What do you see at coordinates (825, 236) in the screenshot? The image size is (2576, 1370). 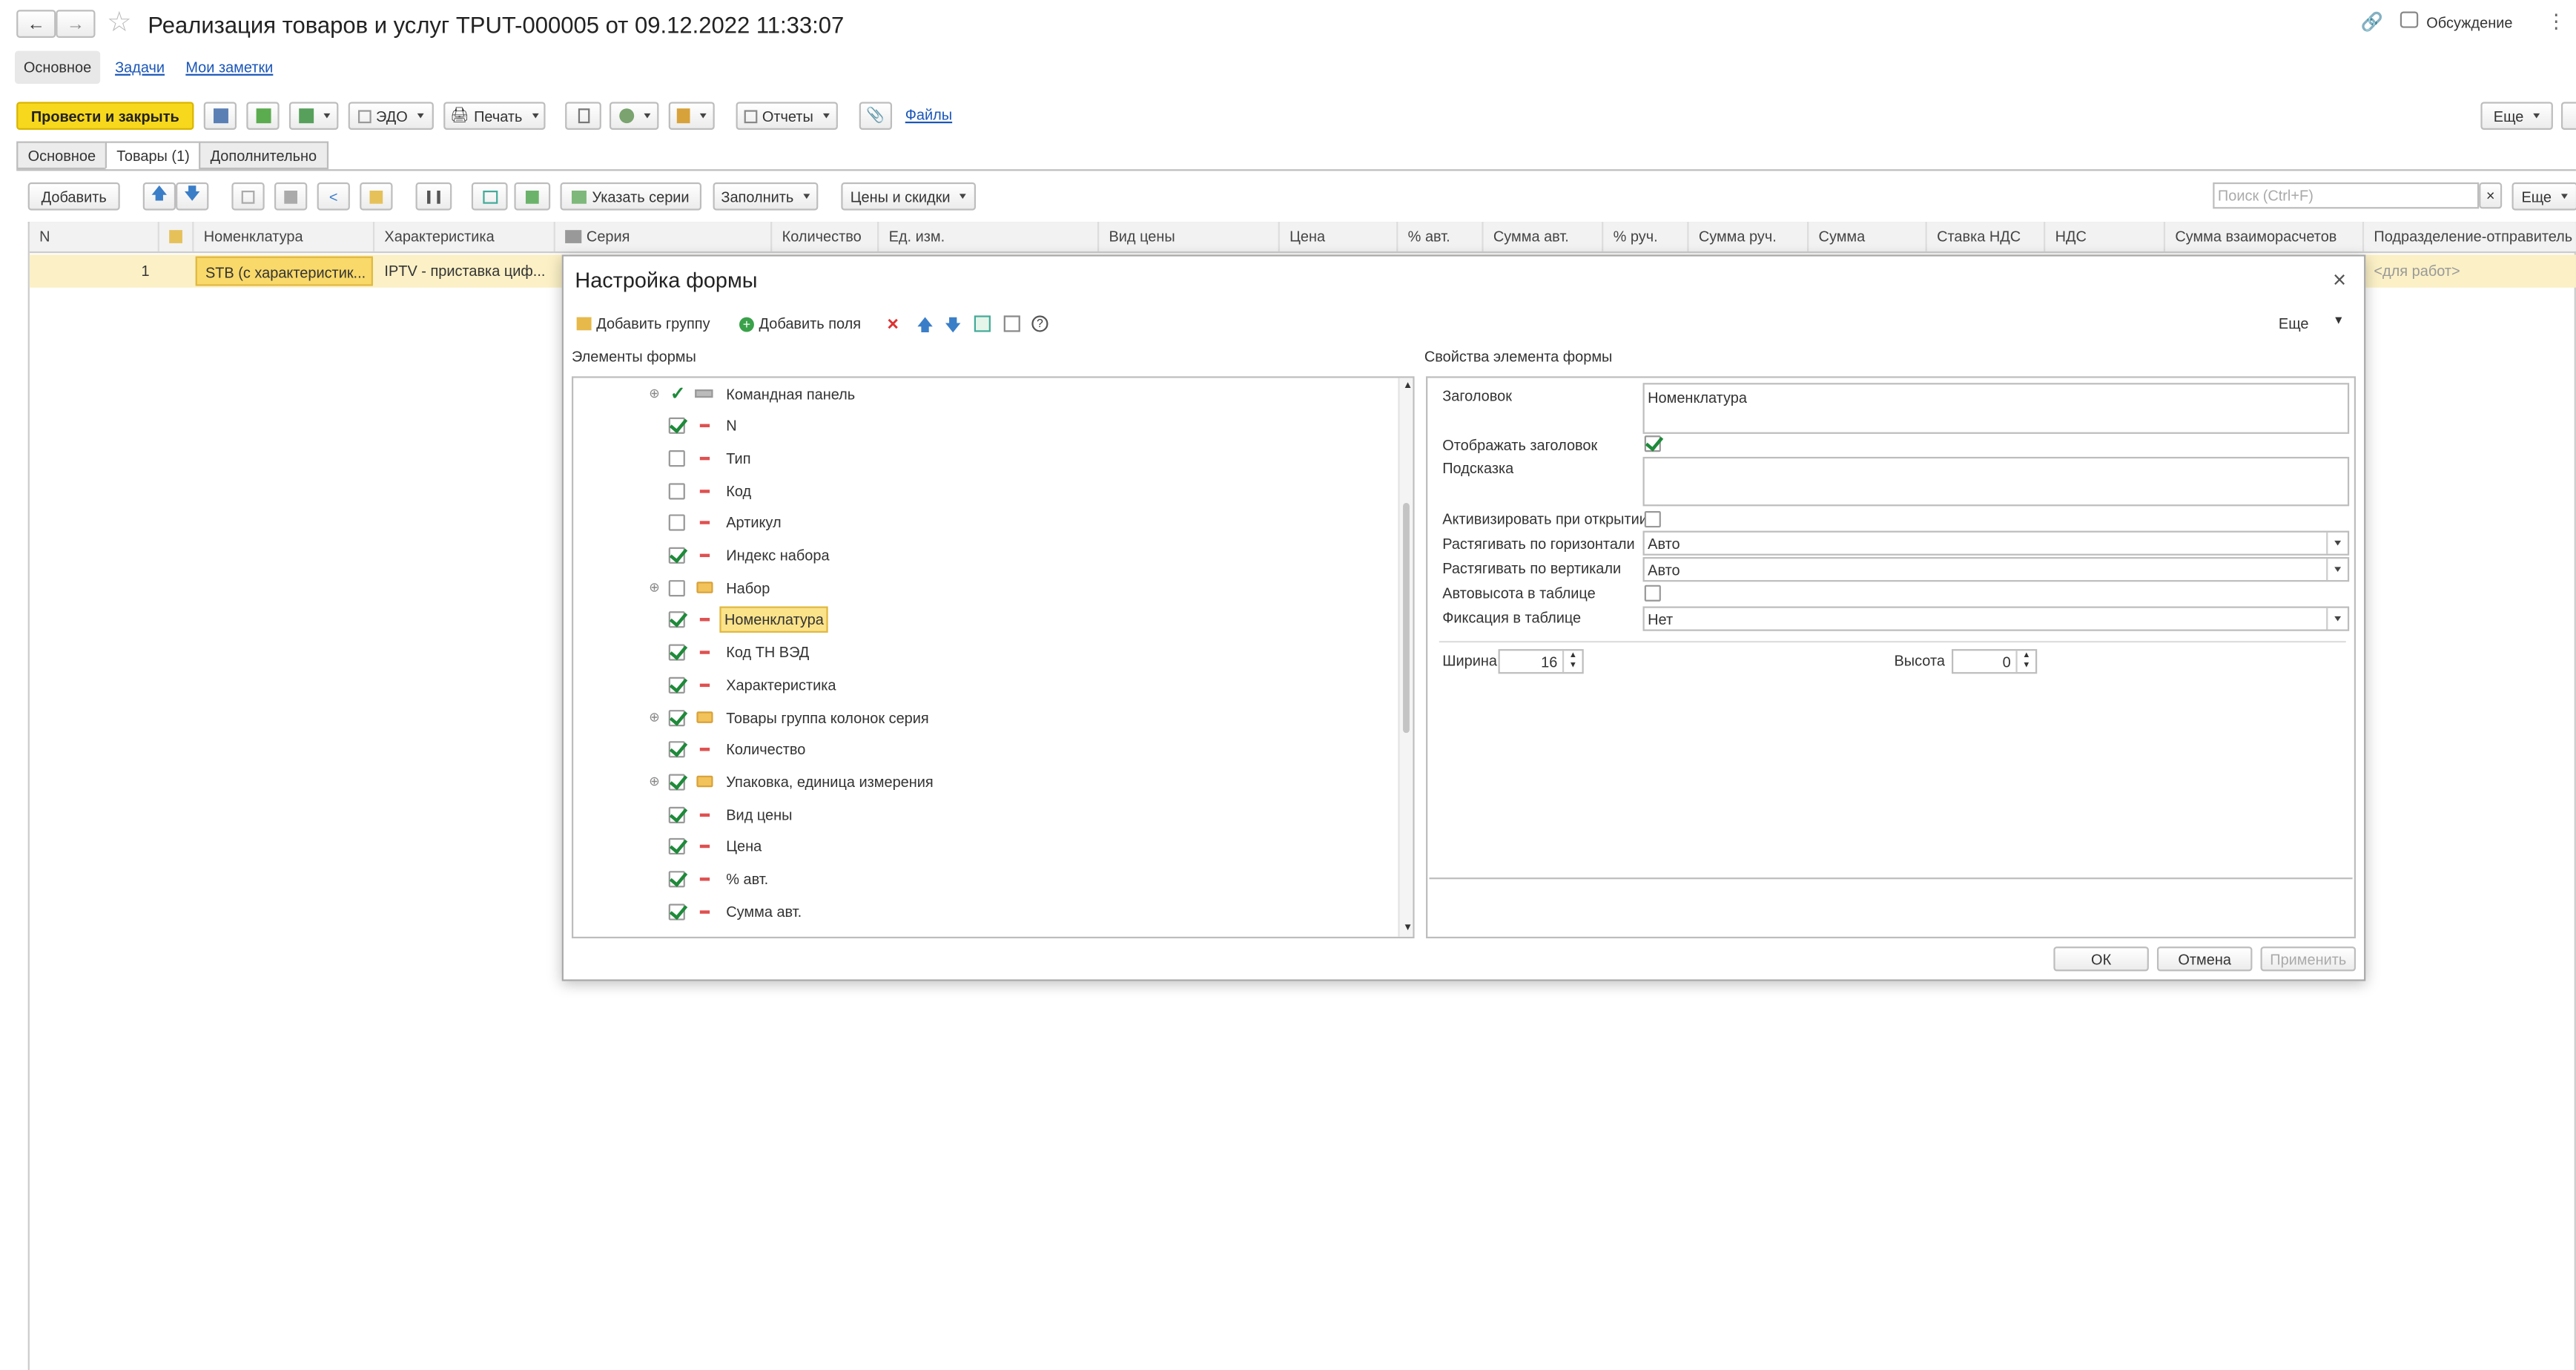 I see `col-quantity: Количество` at bounding box center [825, 236].